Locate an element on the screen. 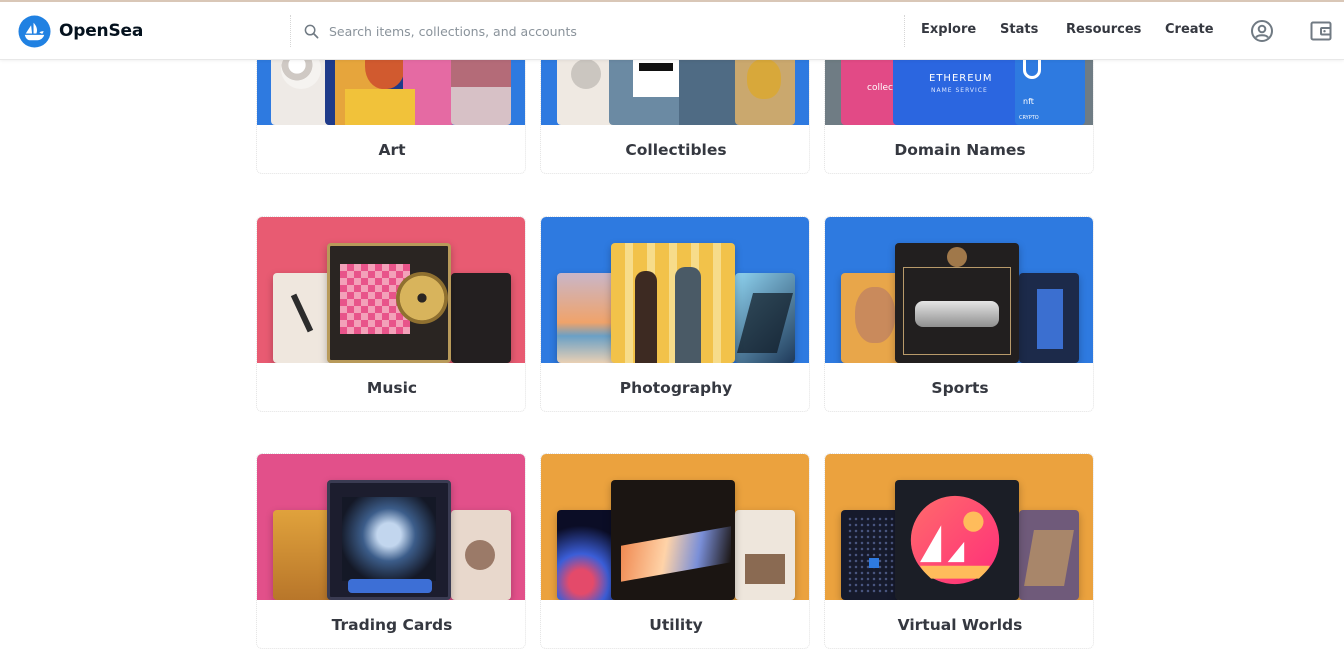  category-label: Virtual Worlds is located at coordinates (960, 625).